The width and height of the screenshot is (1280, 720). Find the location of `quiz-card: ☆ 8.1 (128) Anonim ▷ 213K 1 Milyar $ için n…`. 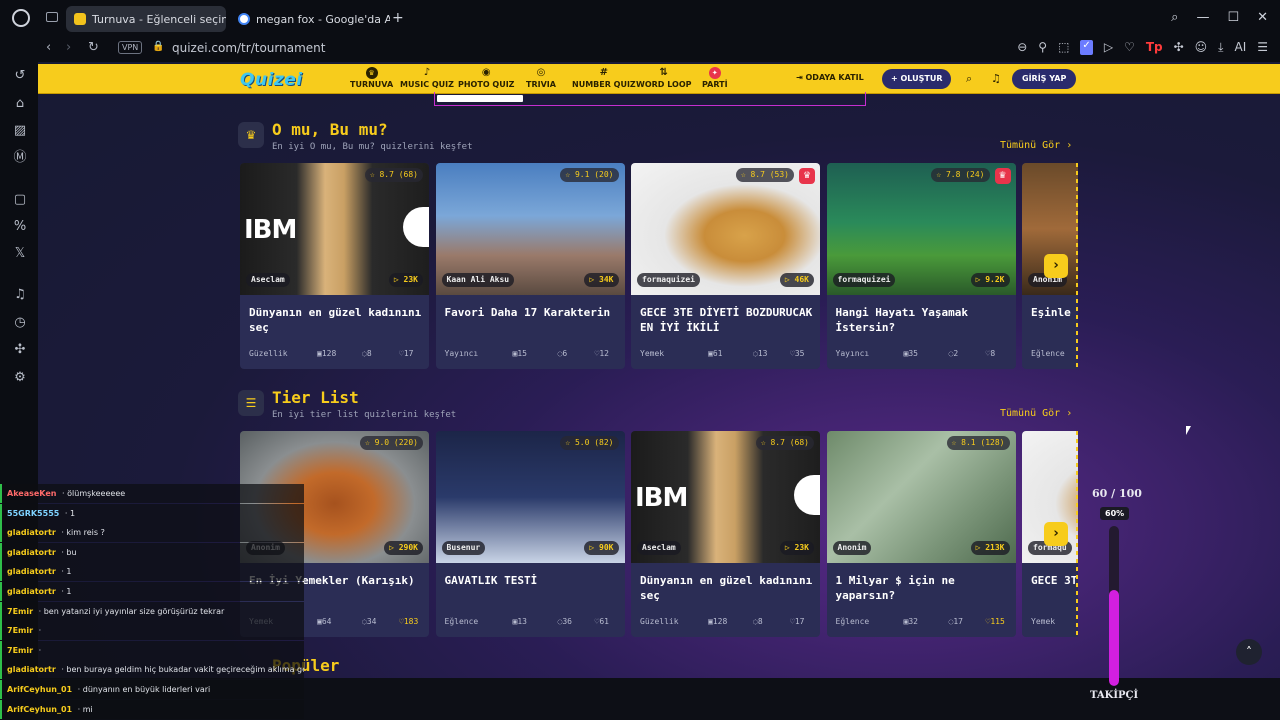

quiz-card: ☆ 8.1 (128) Anonim ▷ 213K 1 Milyar $ için n… is located at coordinates (921, 534).